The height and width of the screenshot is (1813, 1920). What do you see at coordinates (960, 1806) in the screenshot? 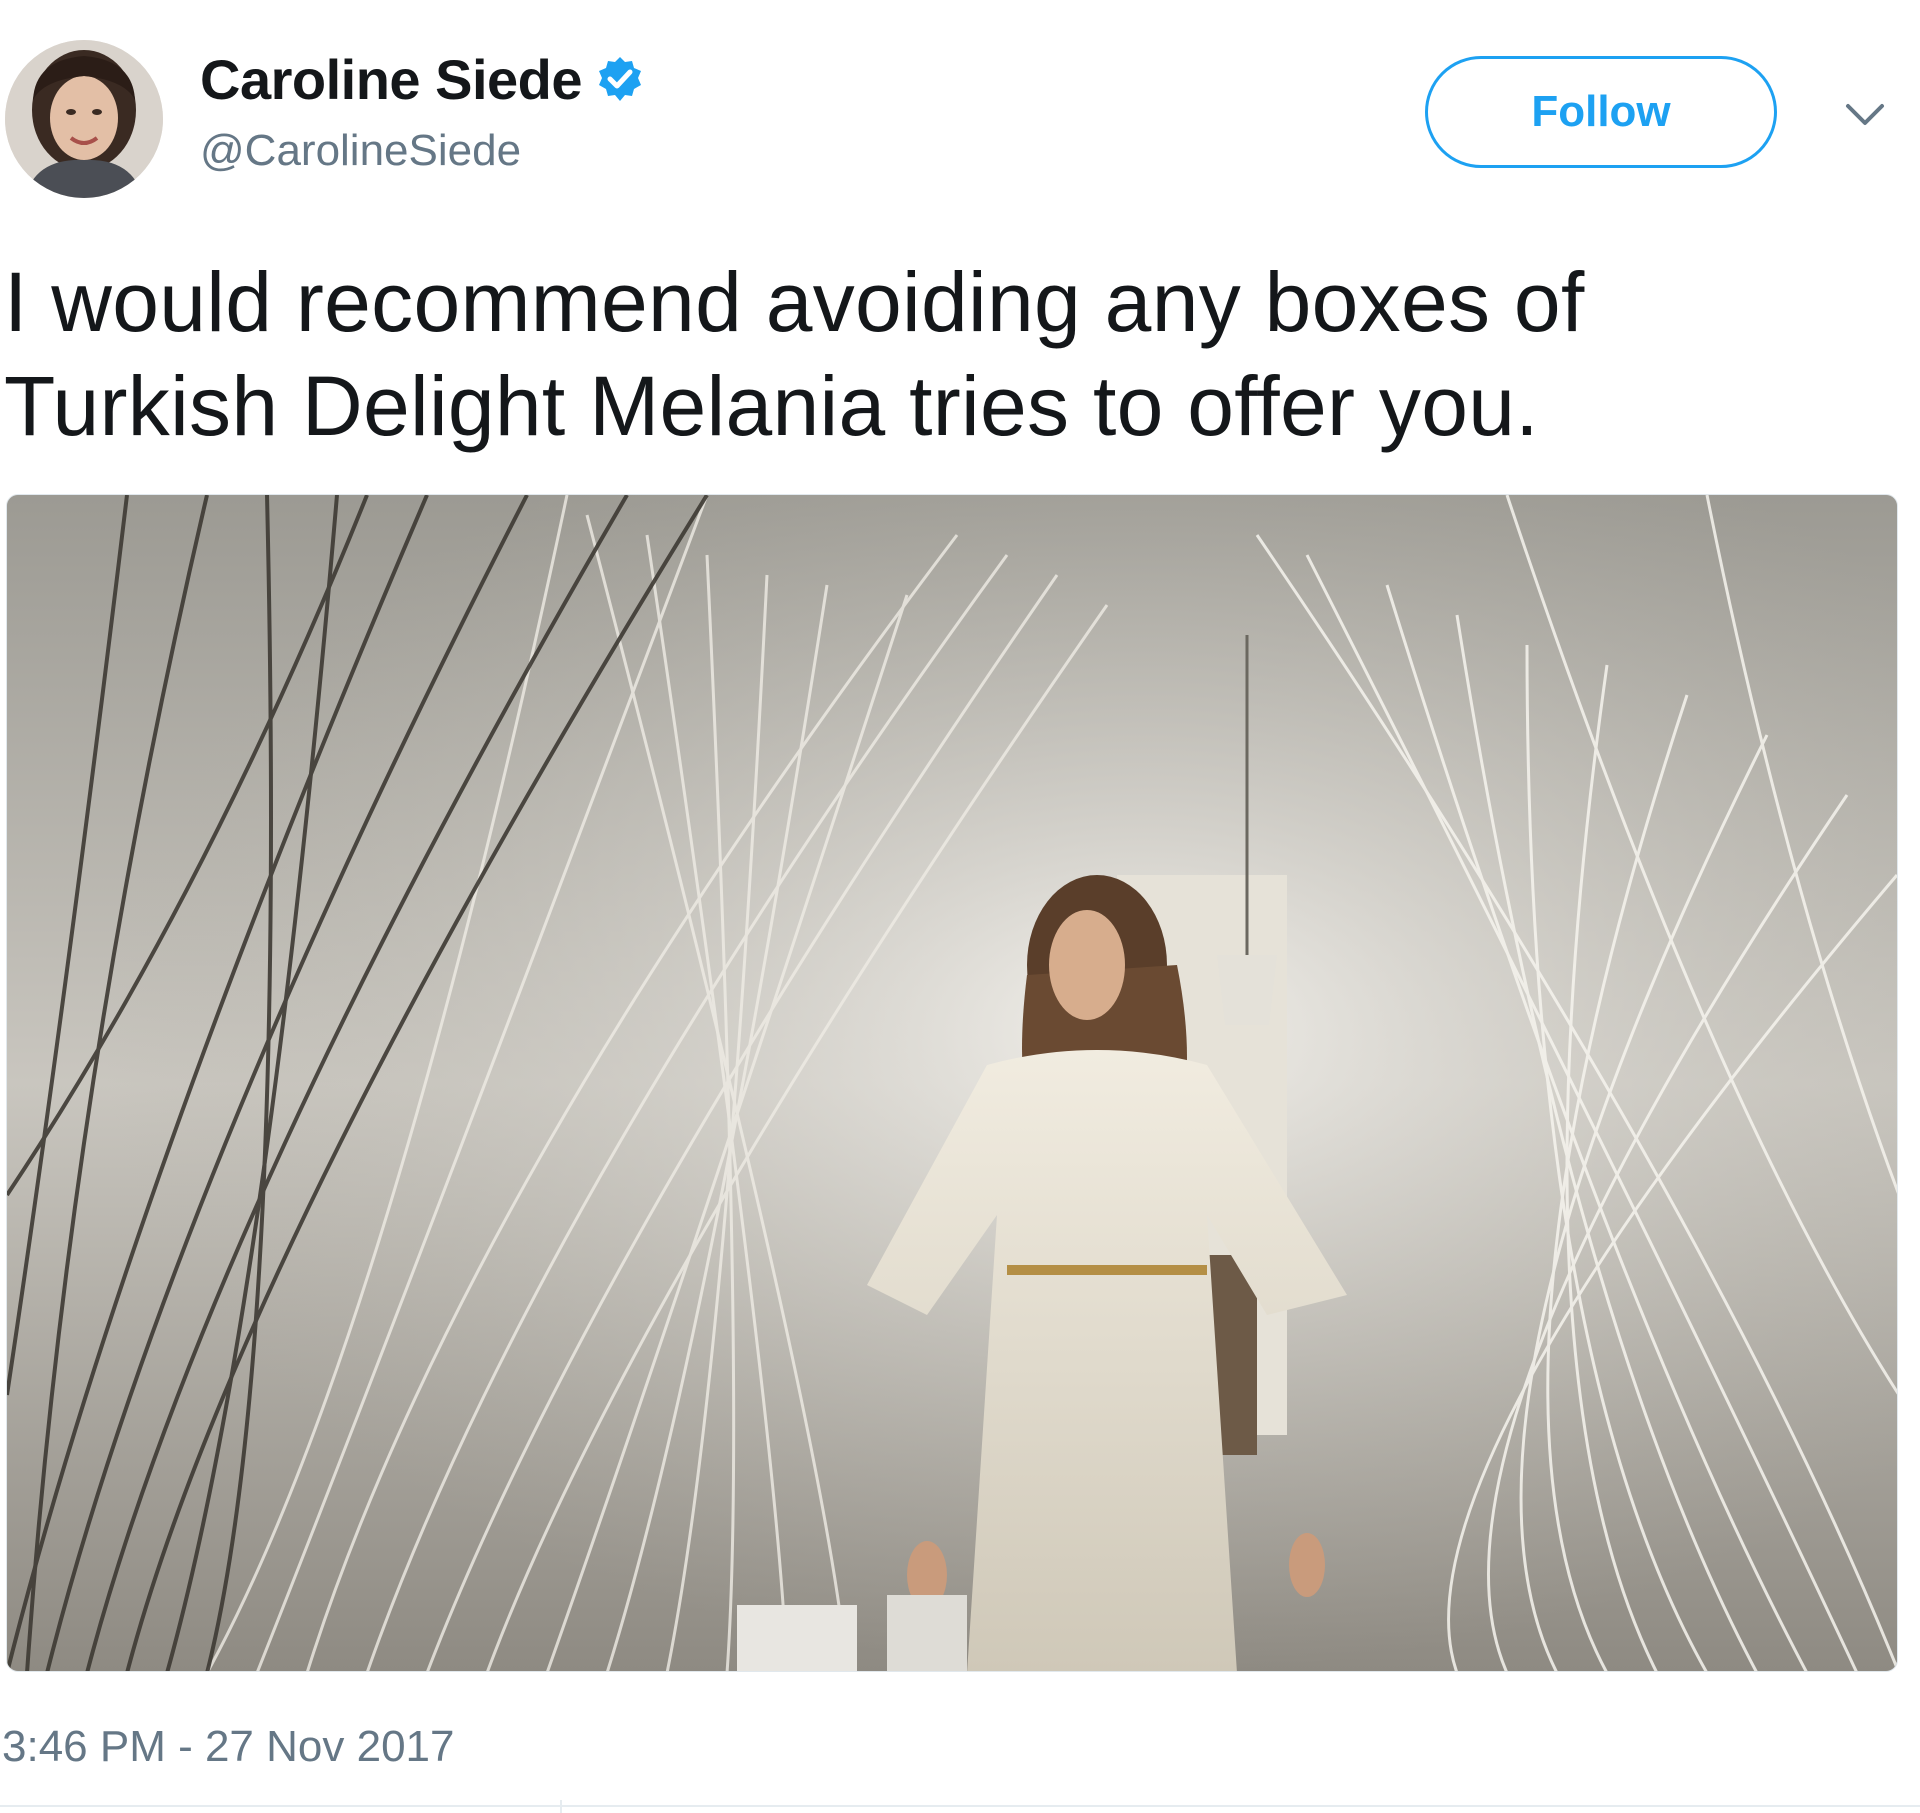
I see `divider` at bounding box center [960, 1806].